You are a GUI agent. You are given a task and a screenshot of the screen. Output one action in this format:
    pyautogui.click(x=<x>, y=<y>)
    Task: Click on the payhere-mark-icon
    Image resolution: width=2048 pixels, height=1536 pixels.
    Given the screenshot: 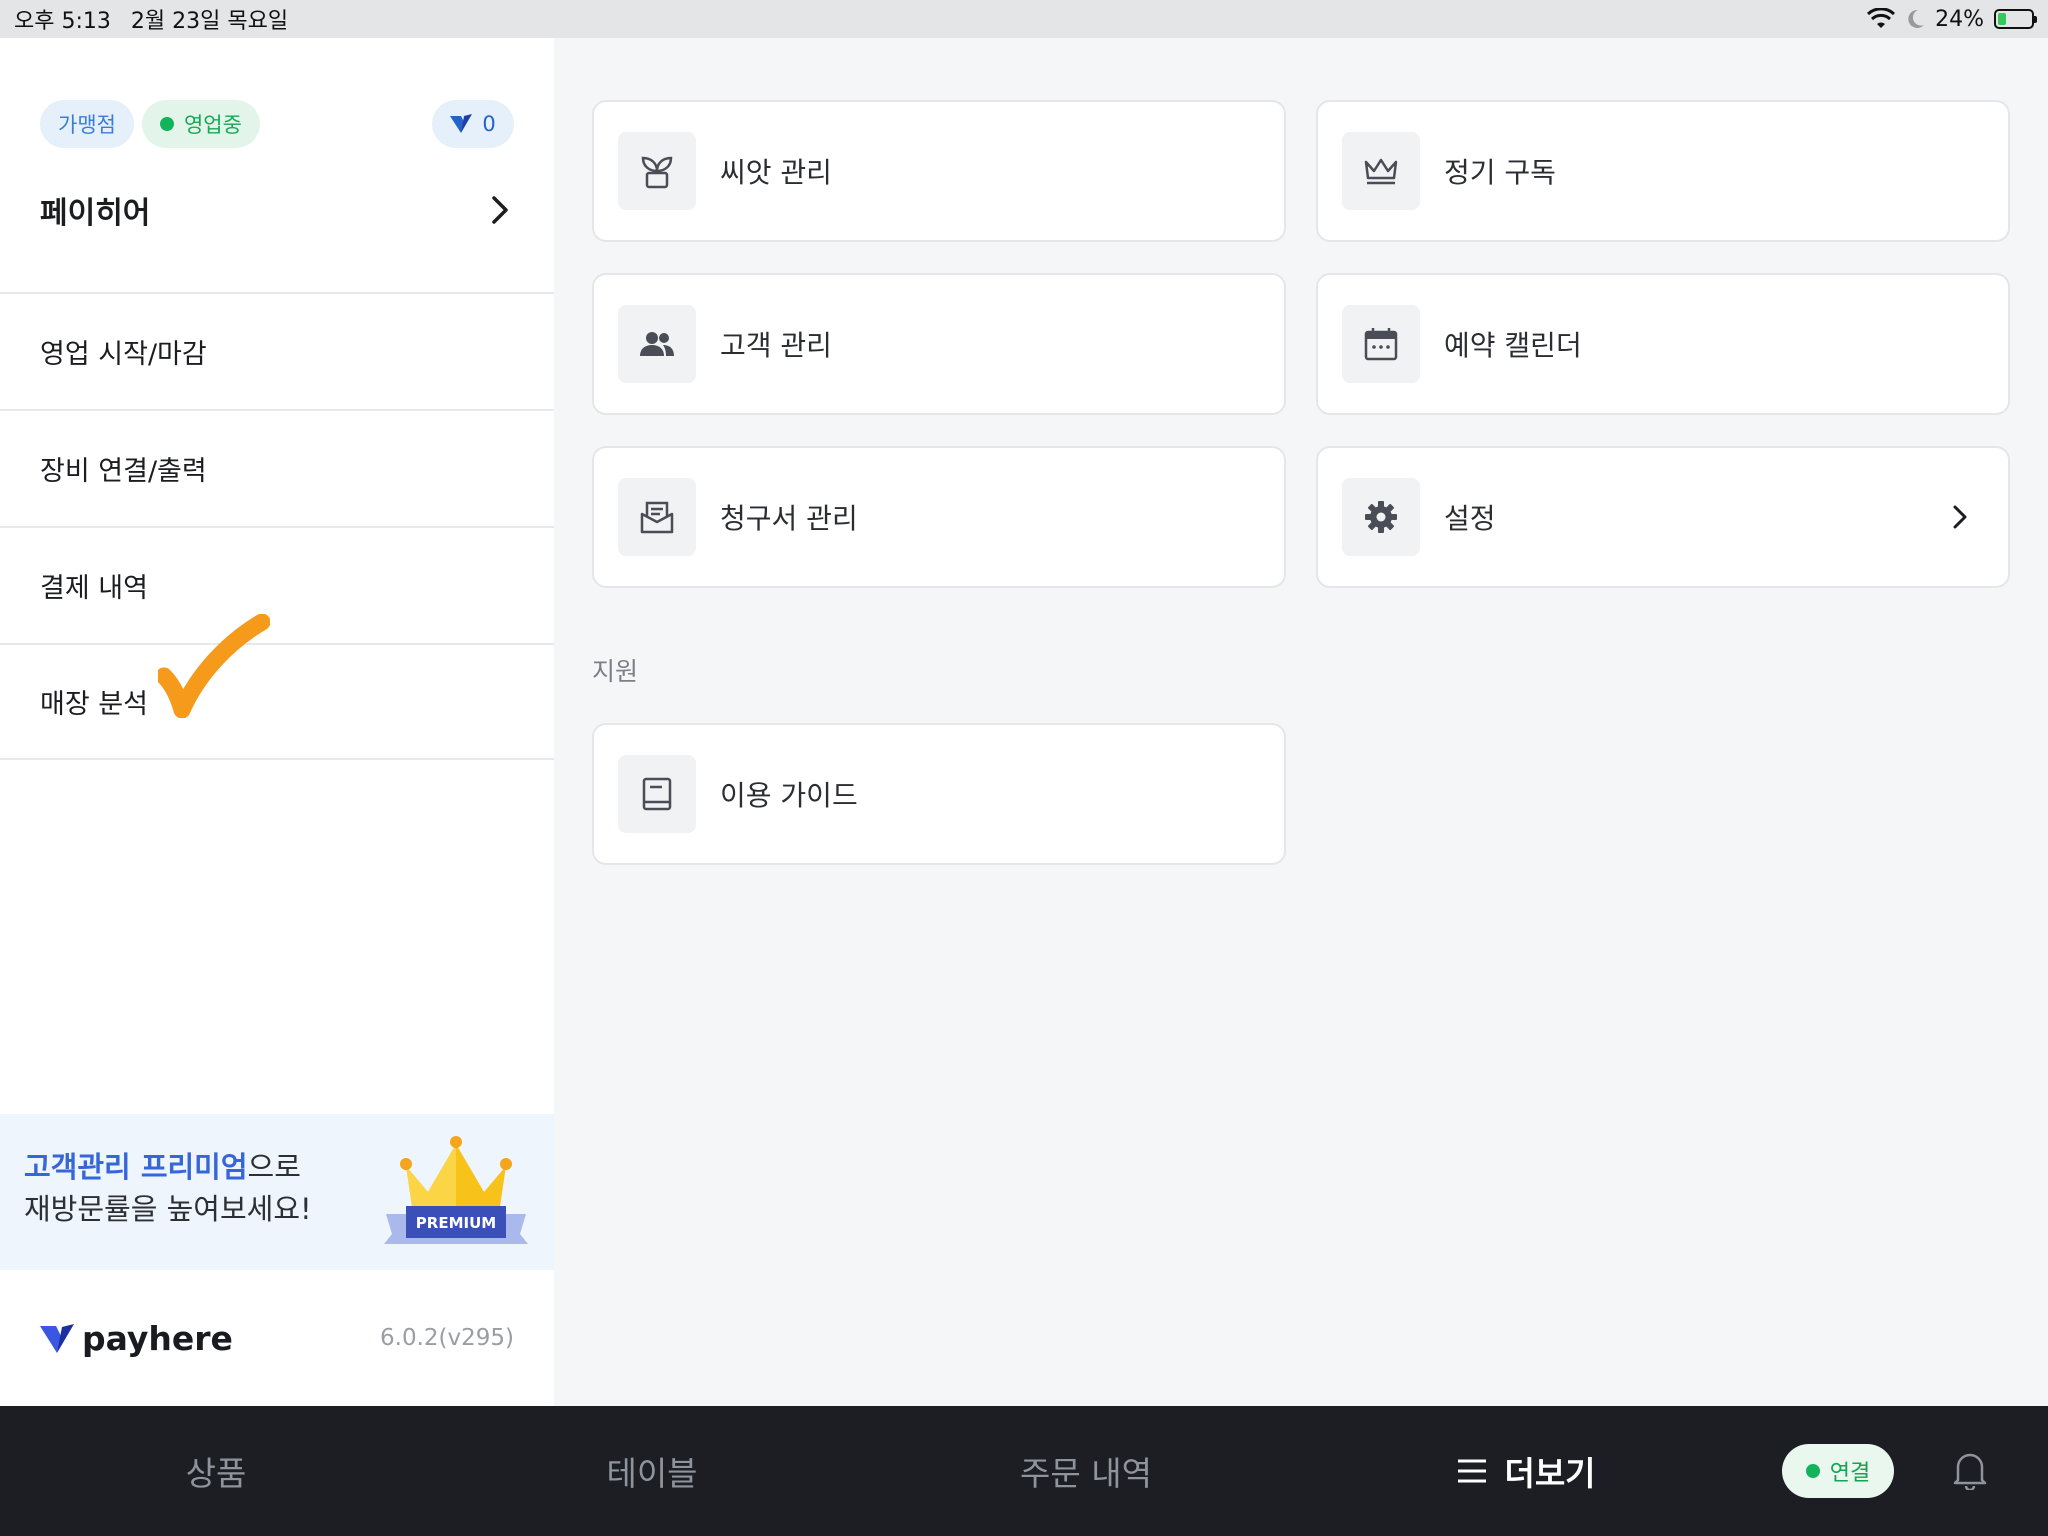 What is the action you would take?
    pyautogui.click(x=461, y=123)
    